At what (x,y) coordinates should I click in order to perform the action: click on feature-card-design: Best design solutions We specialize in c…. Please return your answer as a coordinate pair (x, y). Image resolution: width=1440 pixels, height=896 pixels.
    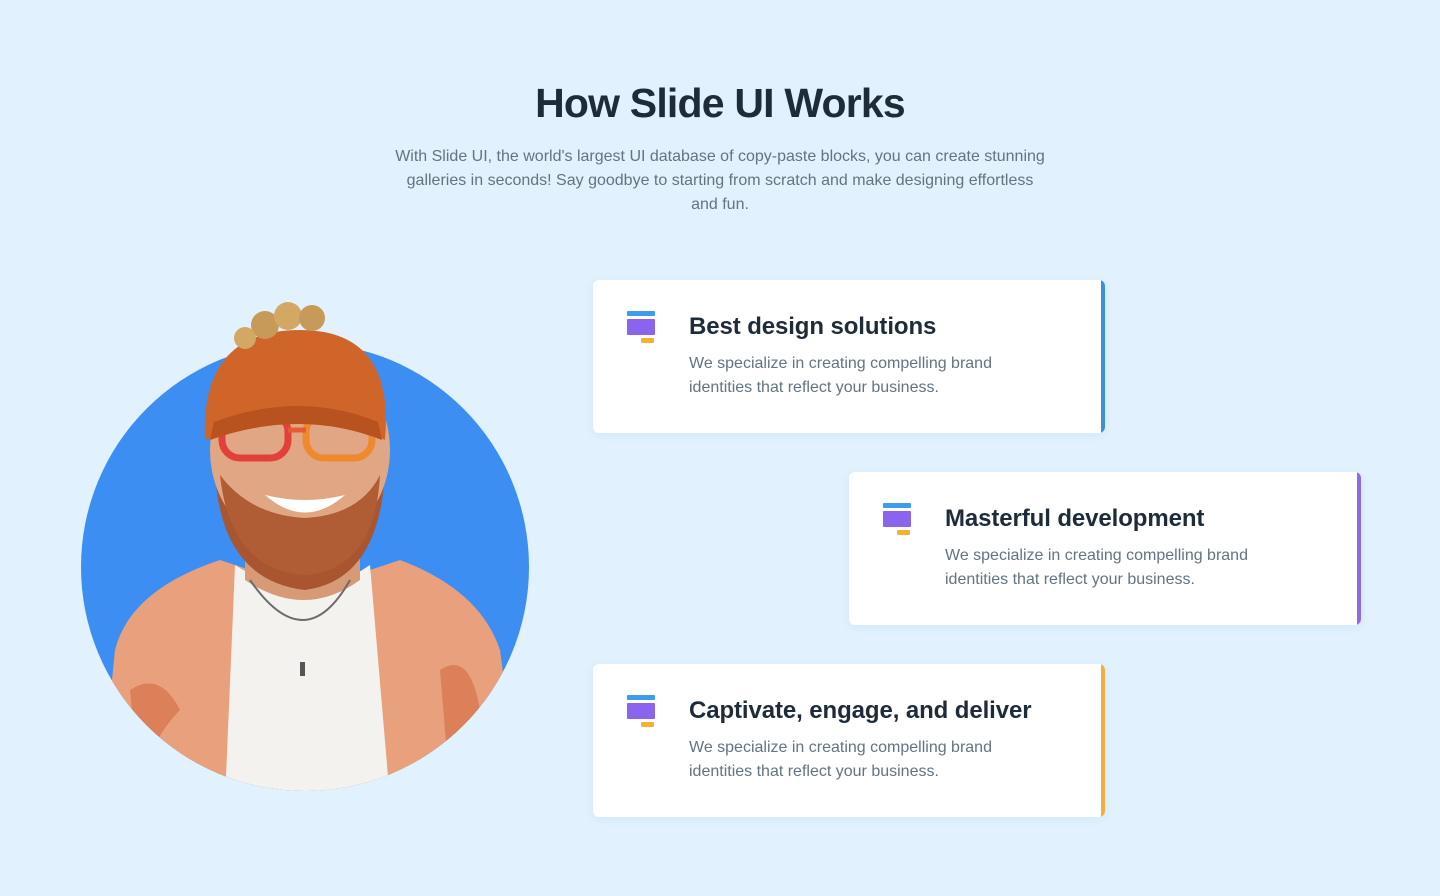
    Looking at the image, I should click on (849, 356).